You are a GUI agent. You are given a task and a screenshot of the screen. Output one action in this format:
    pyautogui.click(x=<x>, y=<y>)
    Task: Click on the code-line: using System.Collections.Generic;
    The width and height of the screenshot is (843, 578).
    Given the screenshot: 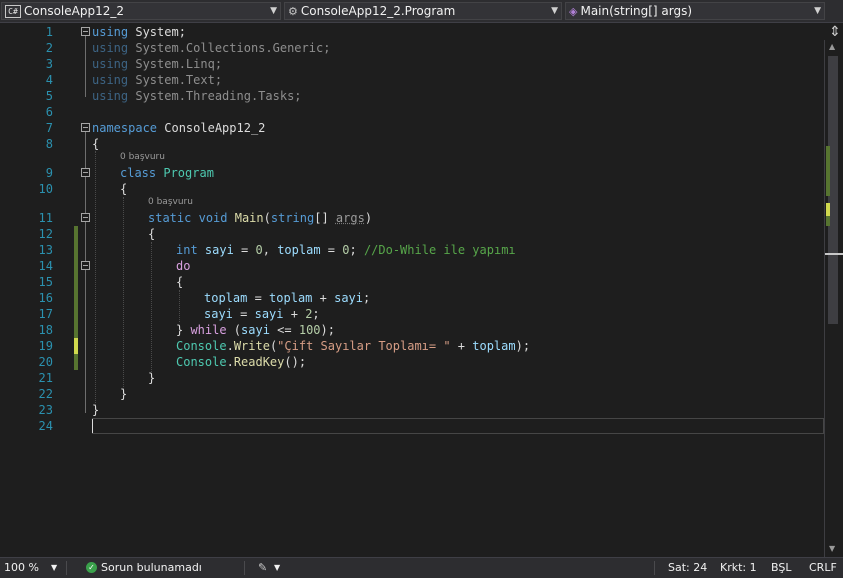 What is the action you would take?
    pyautogui.click(x=211, y=48)
    